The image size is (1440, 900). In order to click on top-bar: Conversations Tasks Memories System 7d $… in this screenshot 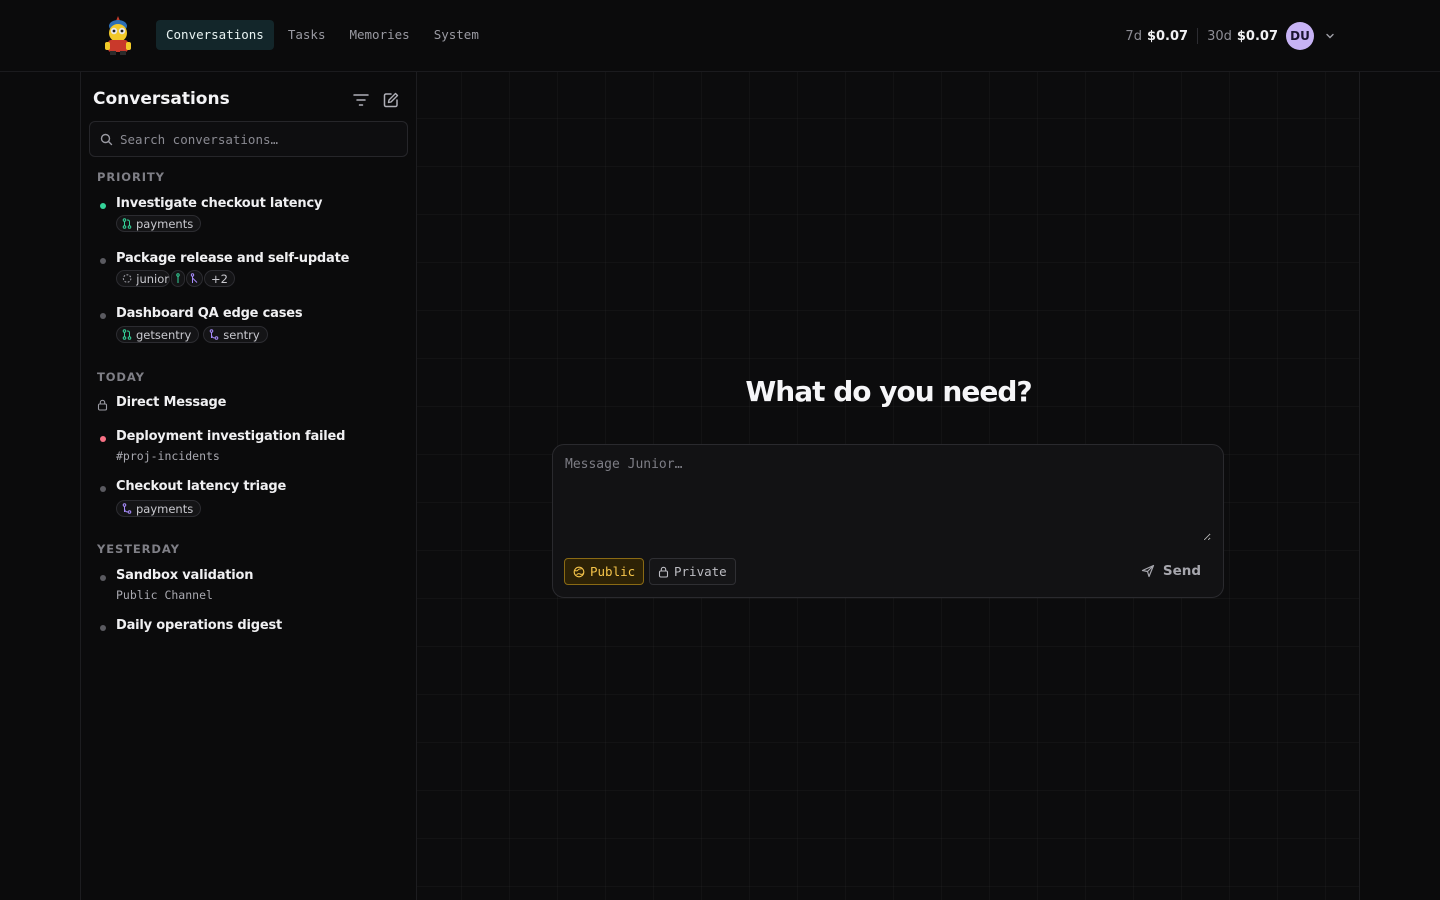, I will do `click(720, 36)`.